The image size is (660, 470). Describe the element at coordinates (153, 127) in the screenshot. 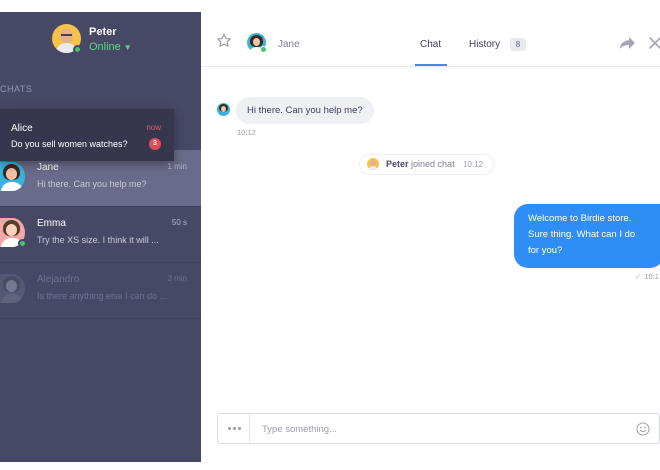

I see `chat-item-time: now` at that location.